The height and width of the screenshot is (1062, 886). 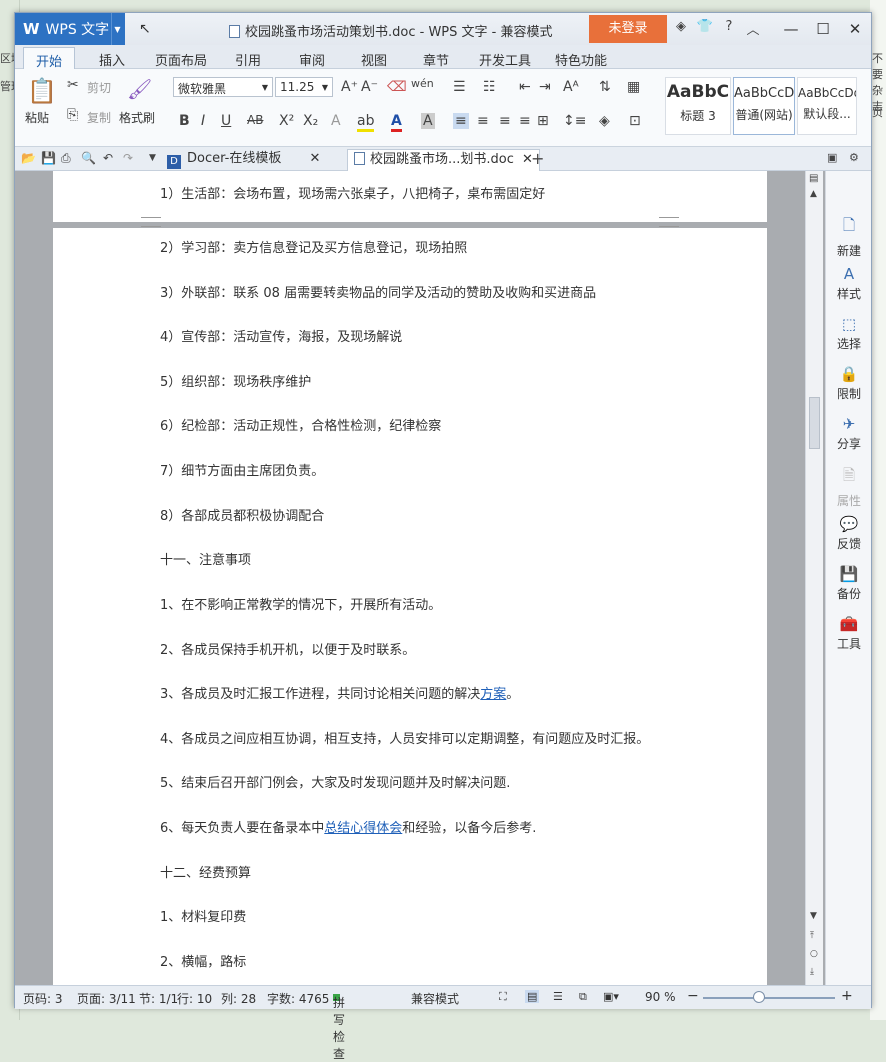 I want to click on shading-icon: ◈, so click(x=604, y=121).